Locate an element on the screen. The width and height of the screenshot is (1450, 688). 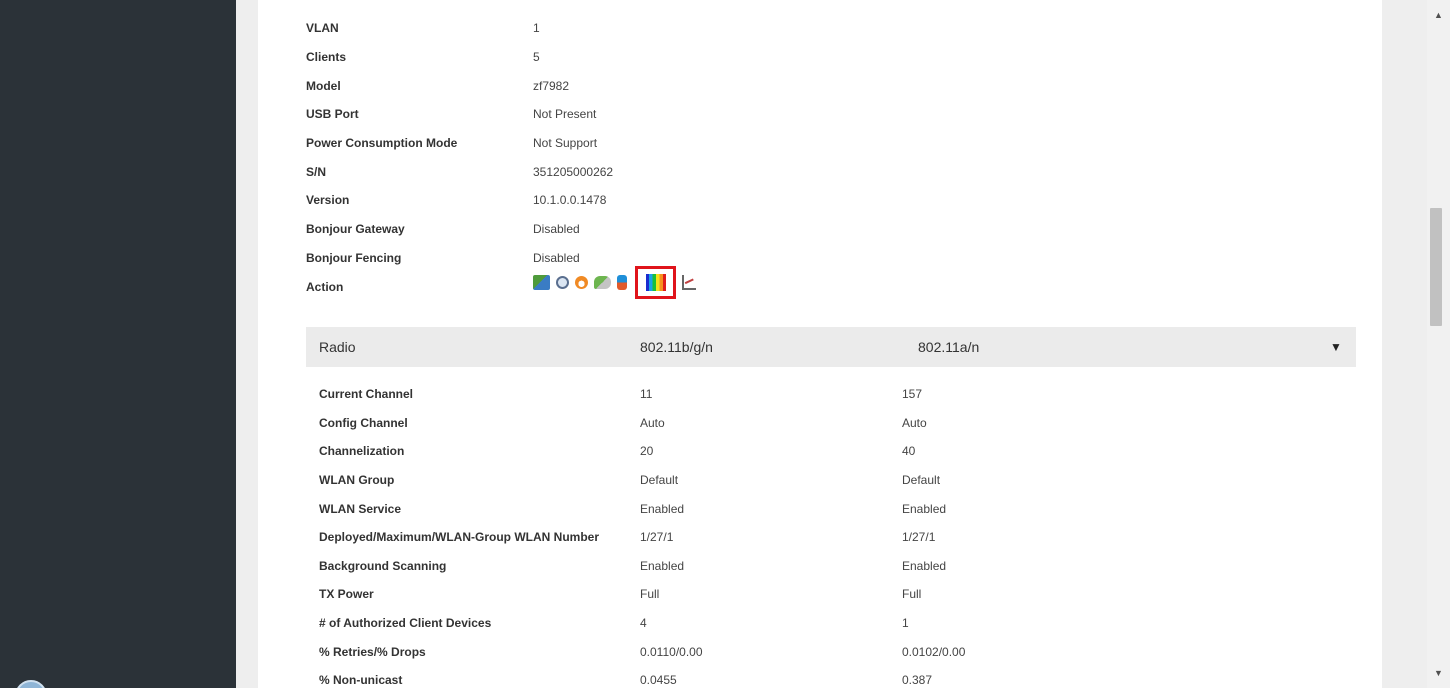
info-value: 5 is located at coordinates (536, 57).